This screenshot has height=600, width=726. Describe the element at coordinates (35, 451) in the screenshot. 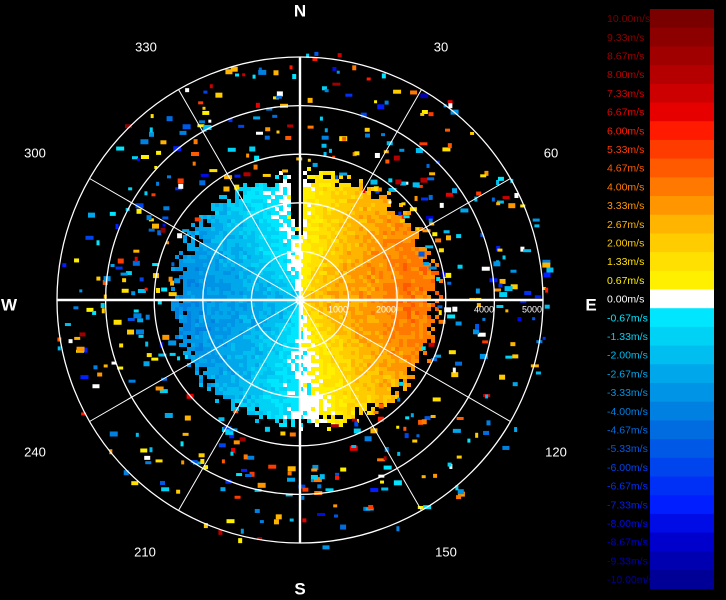

I see `azimuth-label: 240` at that location.